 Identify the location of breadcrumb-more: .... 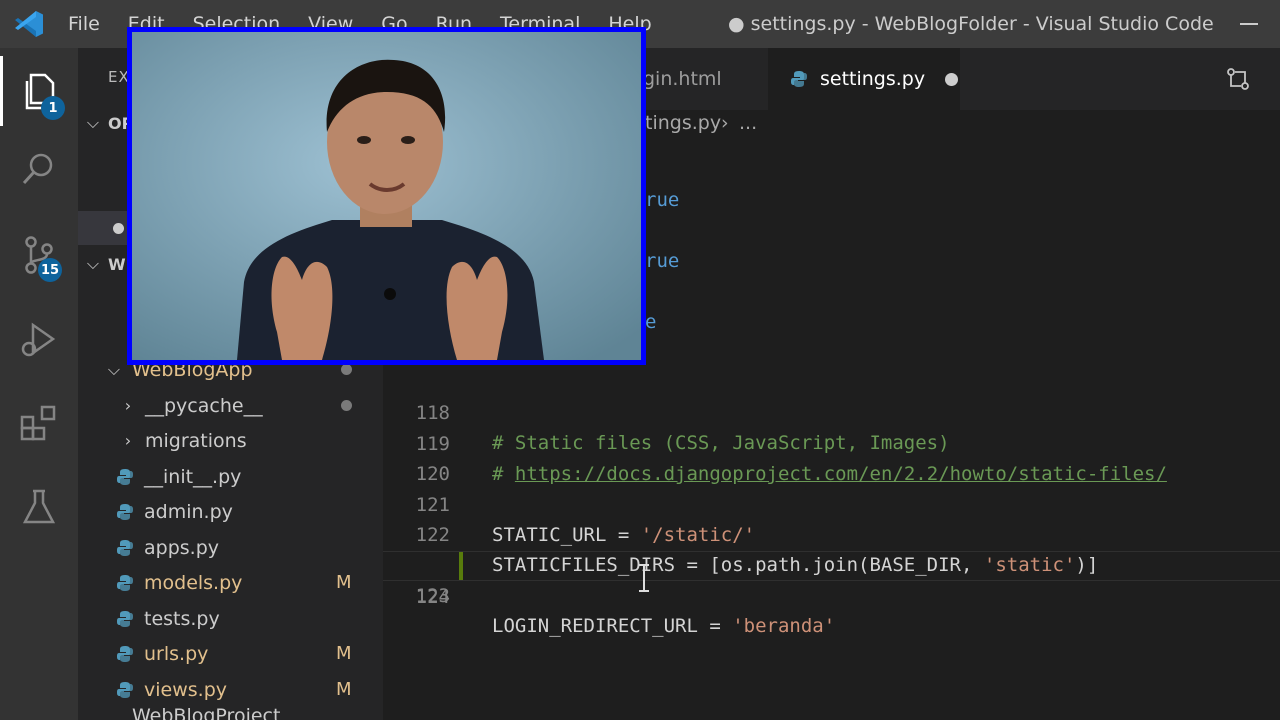
(748, 123).